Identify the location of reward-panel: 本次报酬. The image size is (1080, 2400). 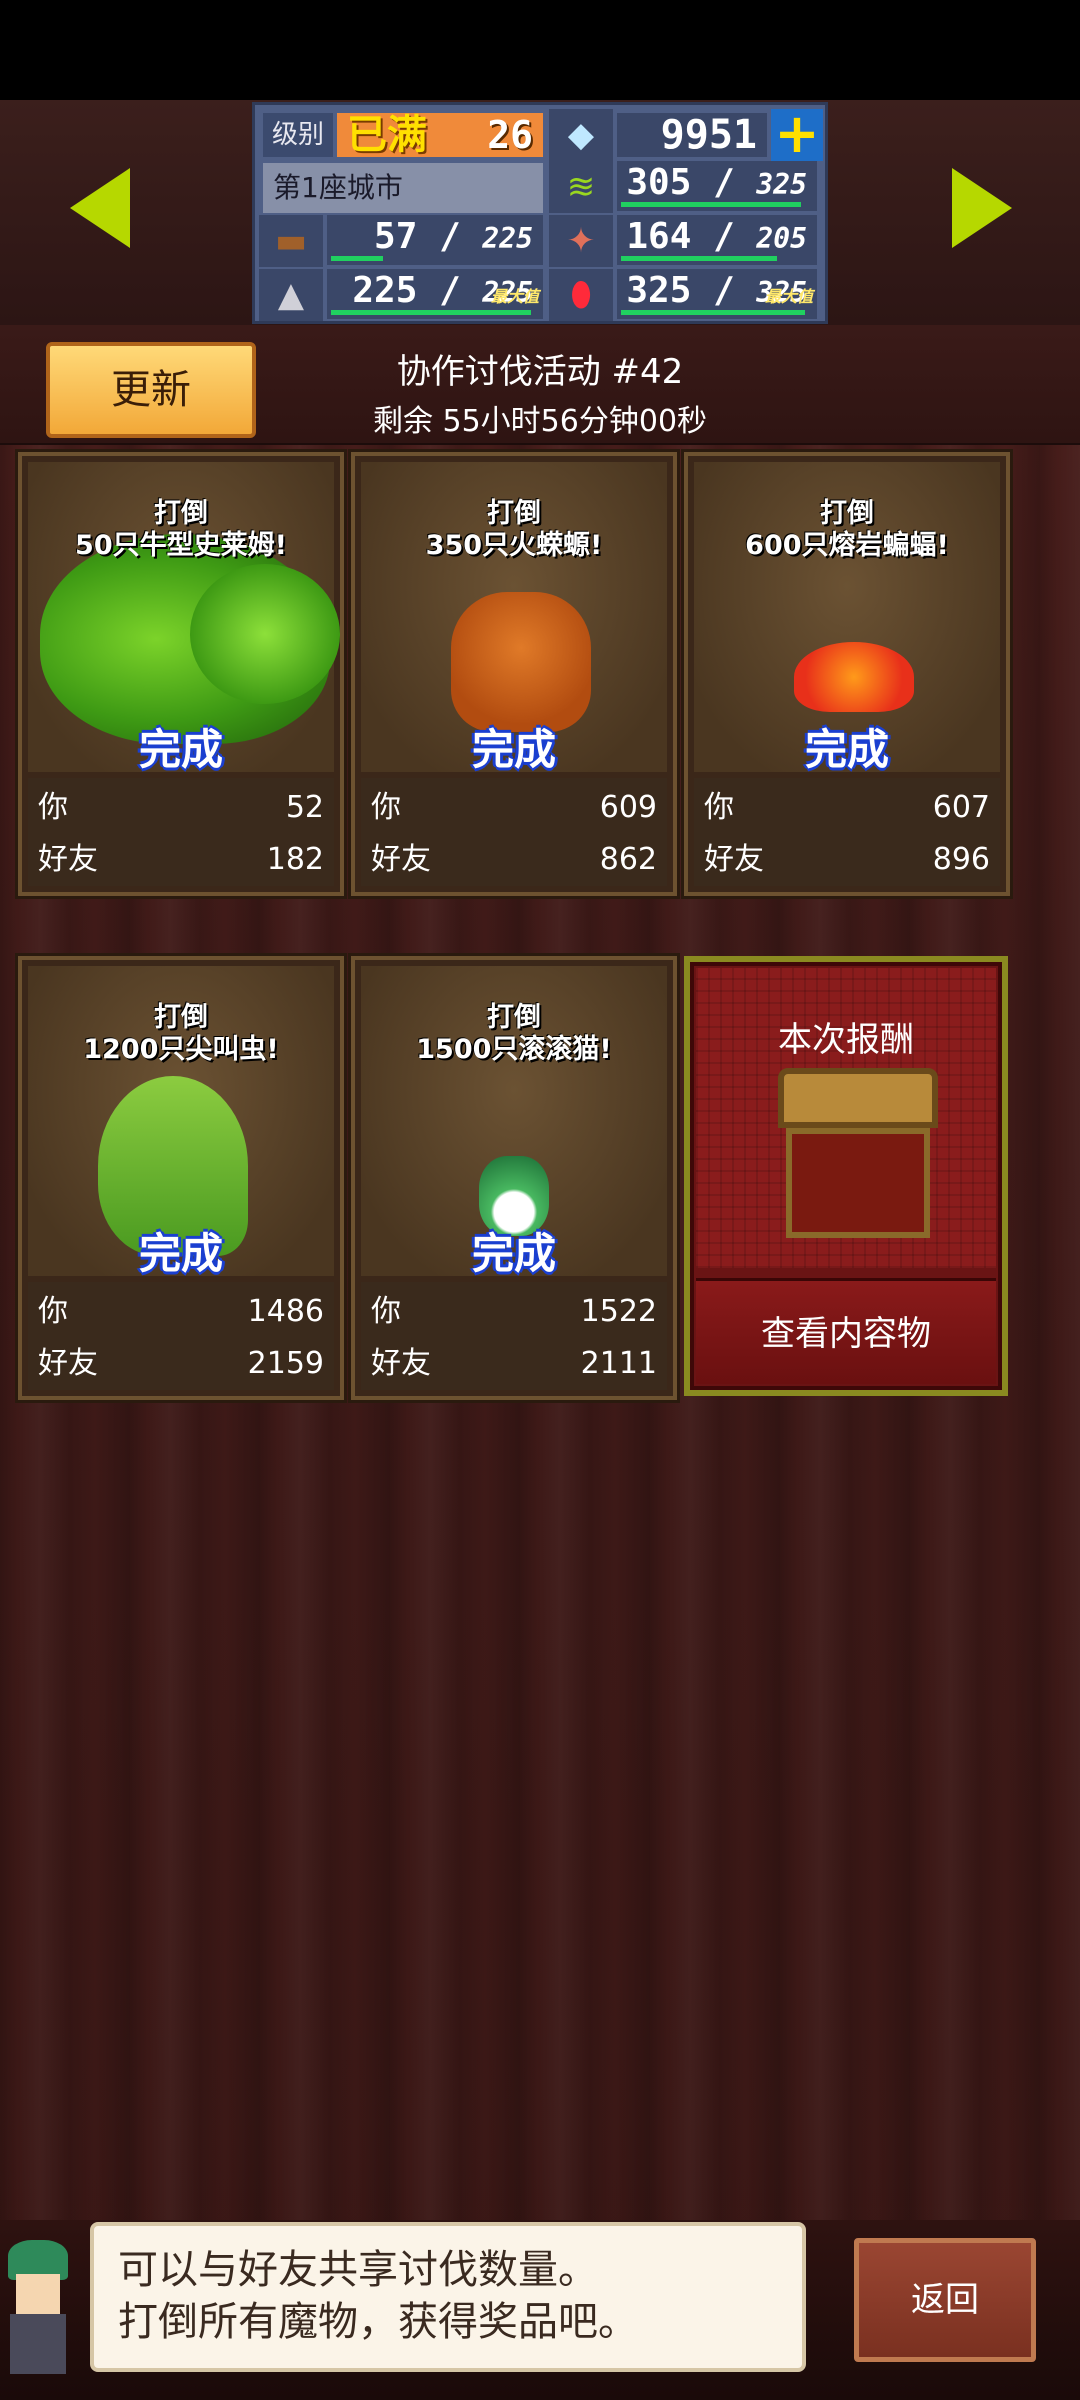
(846, 1118).